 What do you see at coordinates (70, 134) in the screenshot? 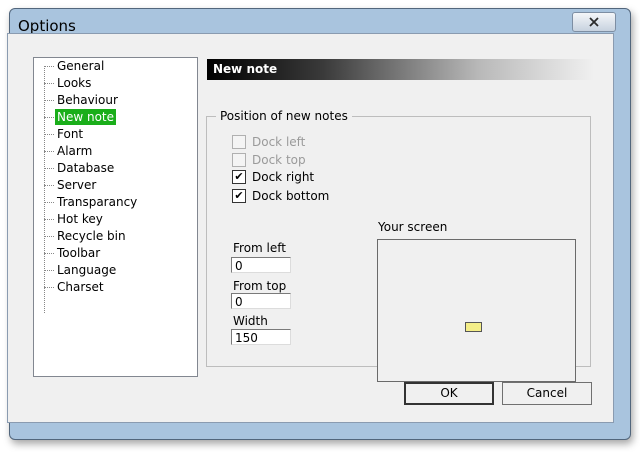
I see `tree-item-label: Font` at bounding box center [70, 134].